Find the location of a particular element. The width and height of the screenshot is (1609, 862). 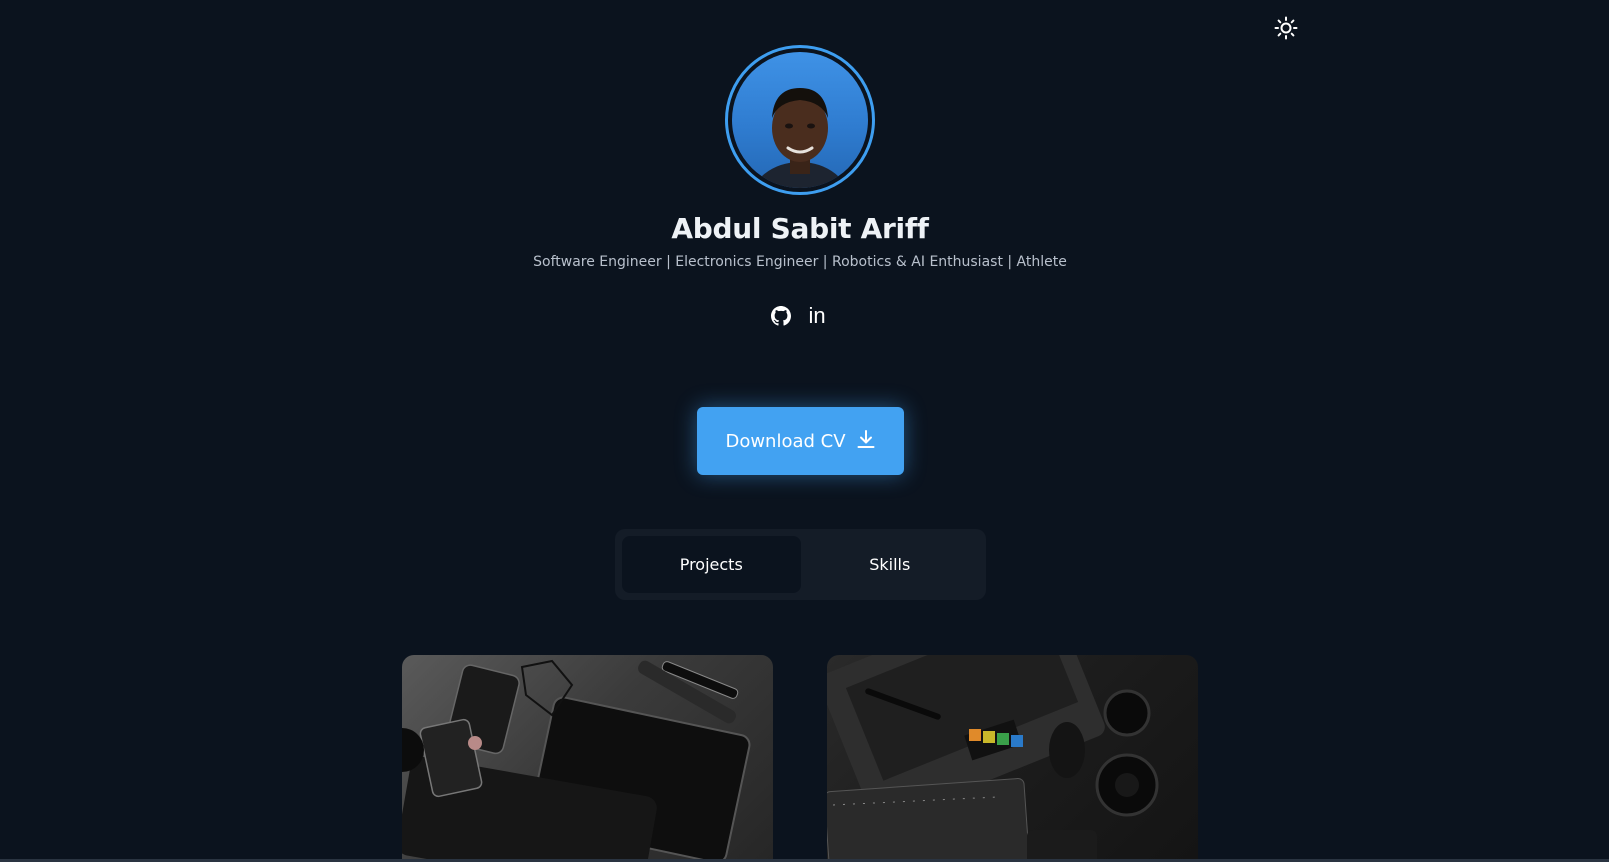

linkedin-glyph: in is located at coordinates (817, 315).